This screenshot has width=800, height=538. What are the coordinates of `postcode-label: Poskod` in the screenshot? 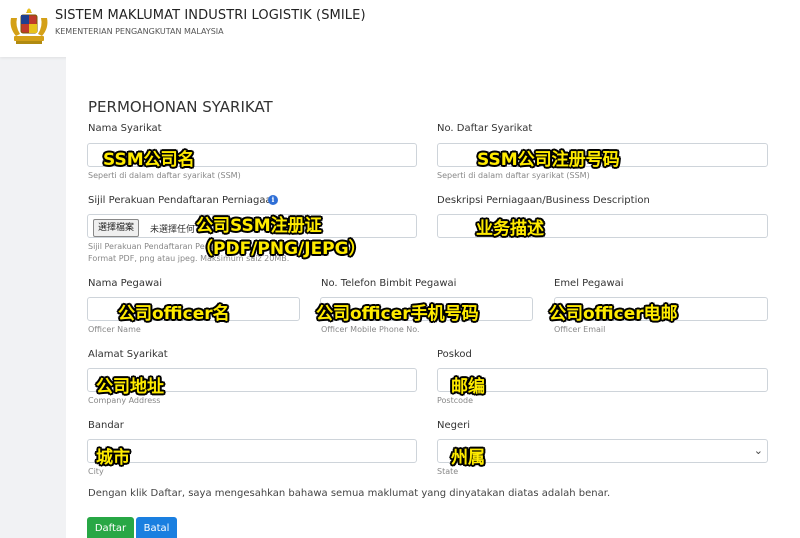 It's located at (454, 354).